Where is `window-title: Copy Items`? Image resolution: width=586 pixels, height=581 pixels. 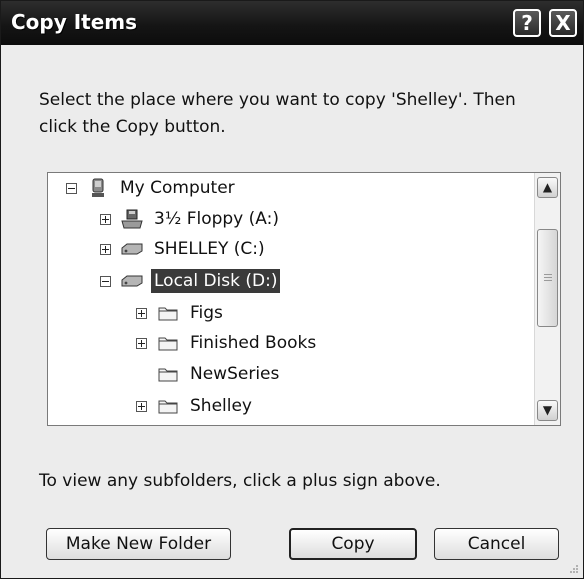
window-title: Copy Items is located at coordinates (74, 22).